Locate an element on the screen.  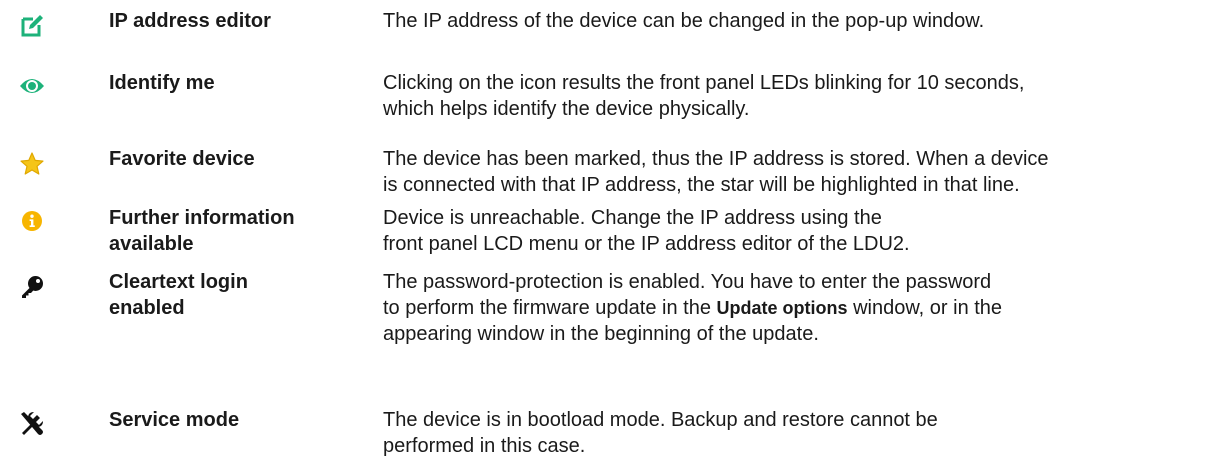
legend-name: Further information available is located at coordinates (234, 231).